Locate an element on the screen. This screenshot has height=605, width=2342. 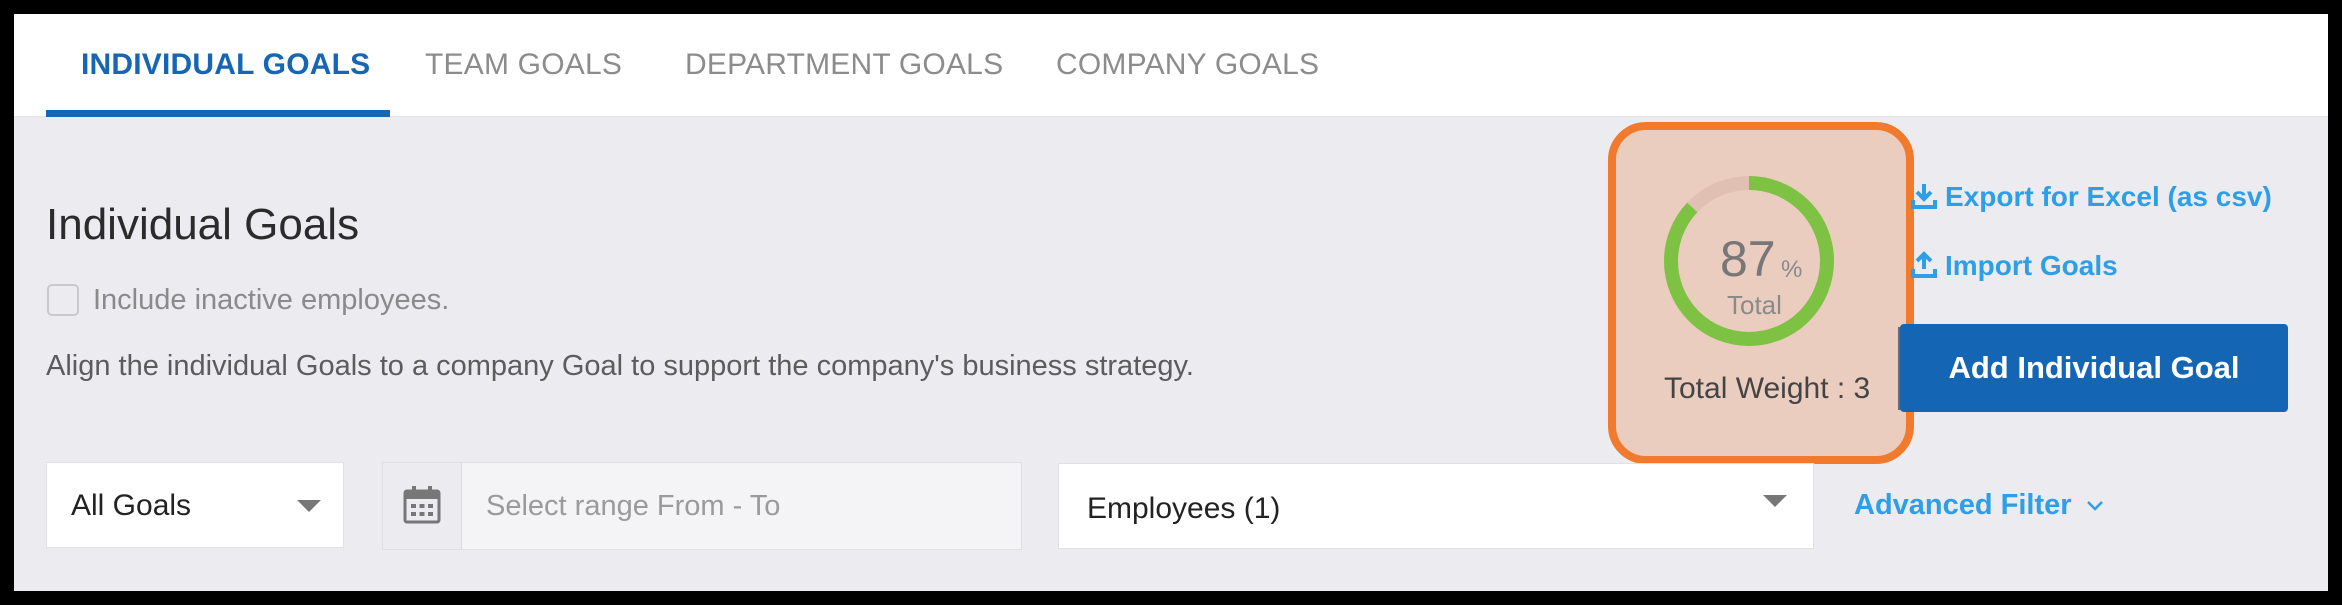
include-inactive-checkbox is located at coordinates (63, 300).